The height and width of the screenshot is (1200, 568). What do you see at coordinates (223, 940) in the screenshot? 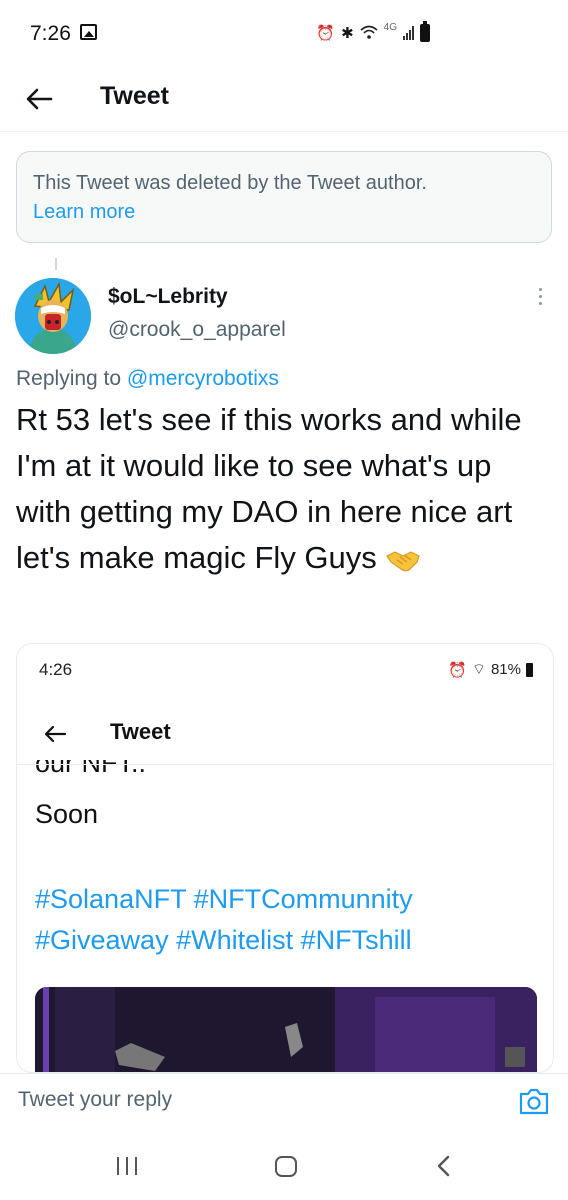
I see `embed-hashtags-line-2: #Giveaway #Whitelist #NFTshill` at bounding box center [223, 940].